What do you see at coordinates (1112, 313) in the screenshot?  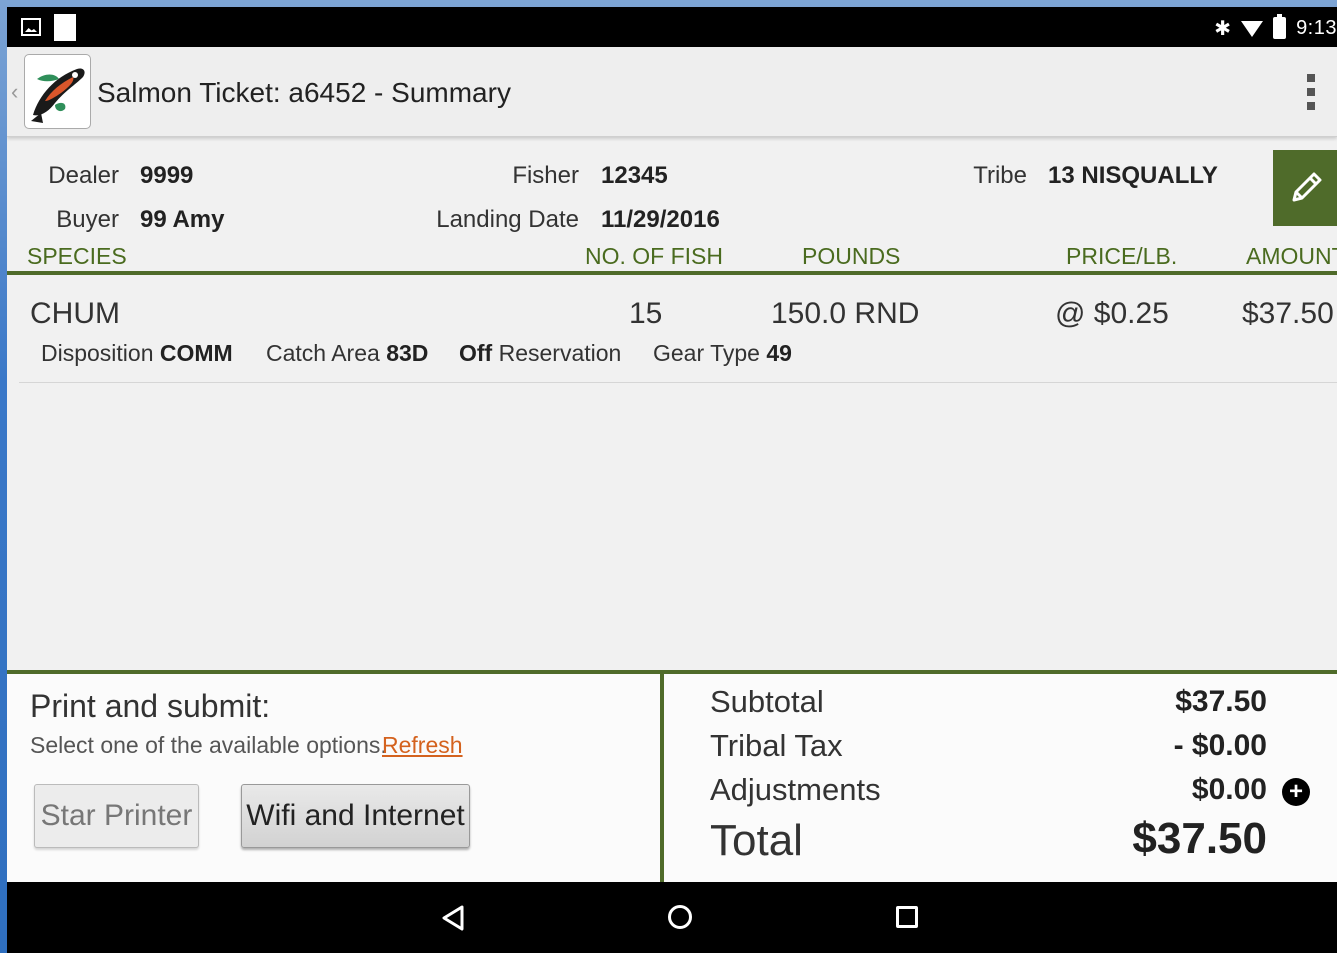 I see `price-value: @ $0.25` at bounding box center [1112, 313].